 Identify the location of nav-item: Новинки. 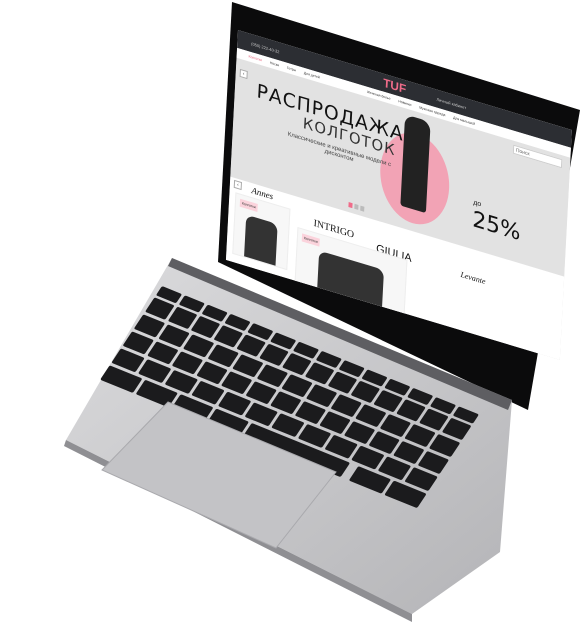
(404, 103).